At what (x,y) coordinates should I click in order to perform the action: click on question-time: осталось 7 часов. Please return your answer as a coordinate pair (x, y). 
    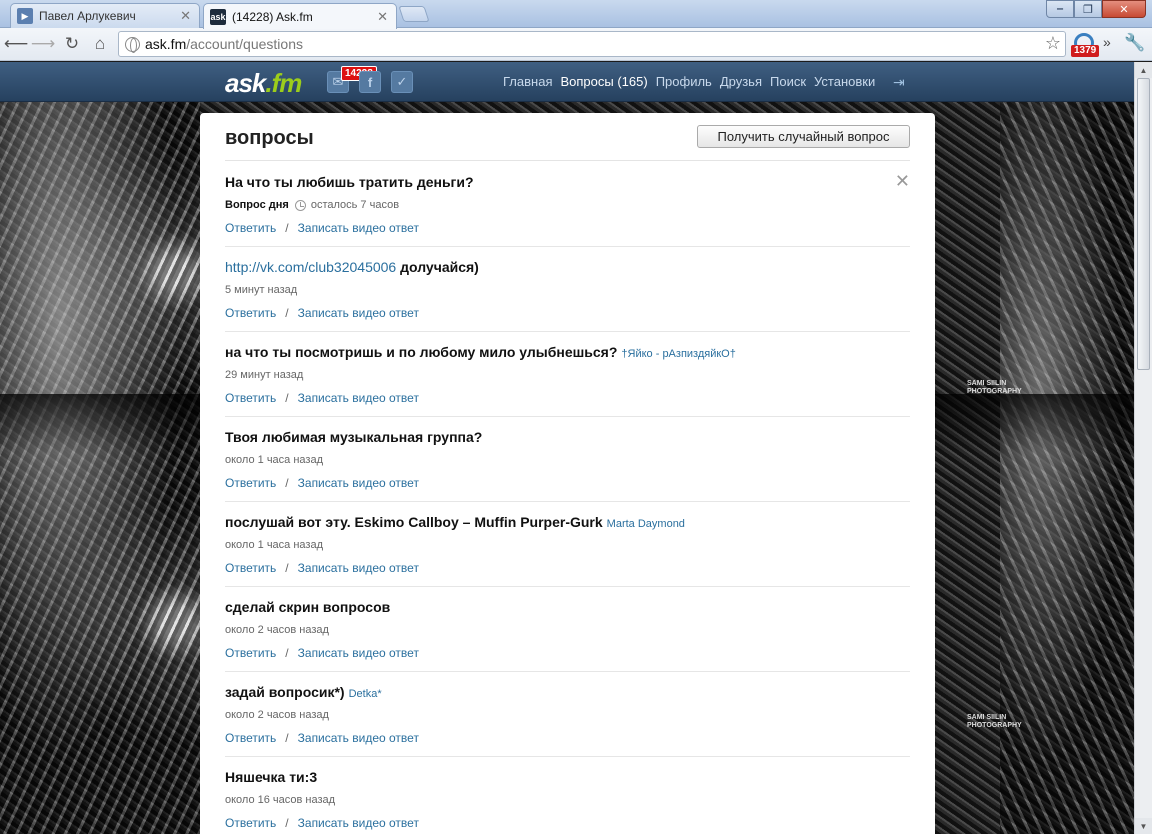
    Looking at the image, I should click on (355, 205).